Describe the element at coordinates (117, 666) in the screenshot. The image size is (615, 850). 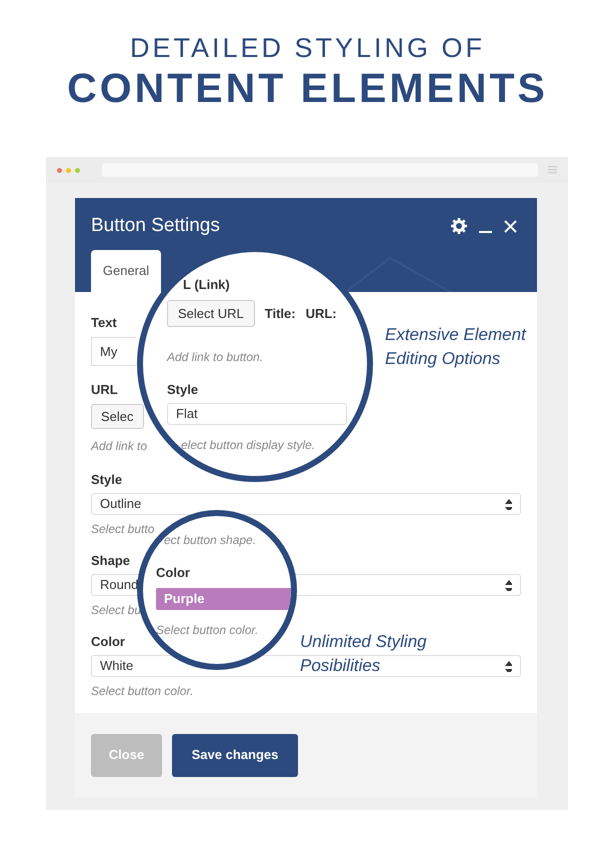
I see `select-value: White` at that location.